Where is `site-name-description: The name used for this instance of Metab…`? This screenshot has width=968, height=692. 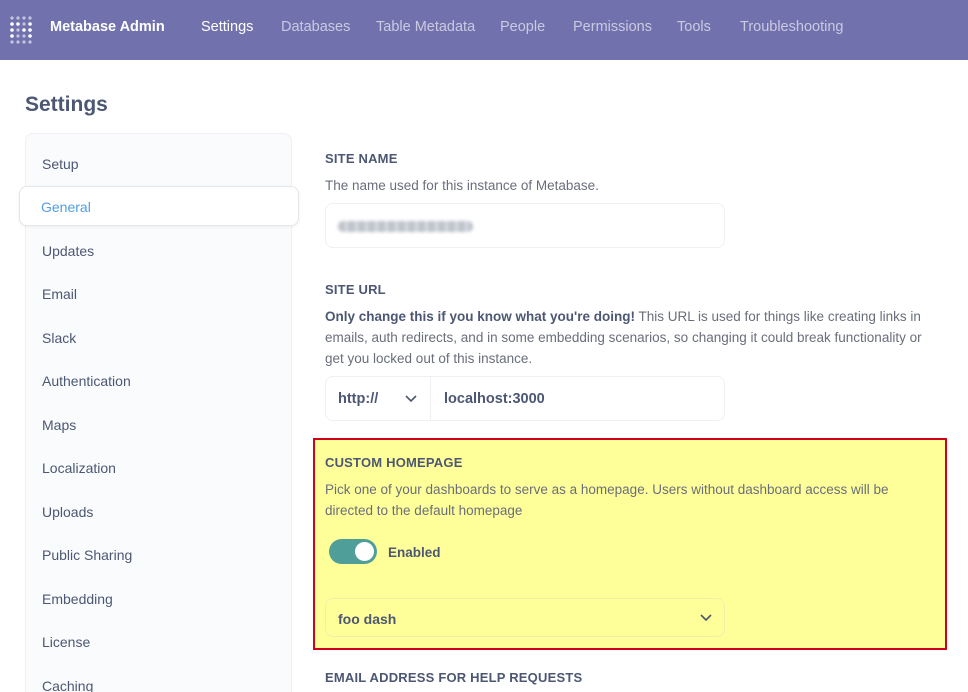
site-name-description: The name used for this instance of Metab… is located at coordinates (462, 185).